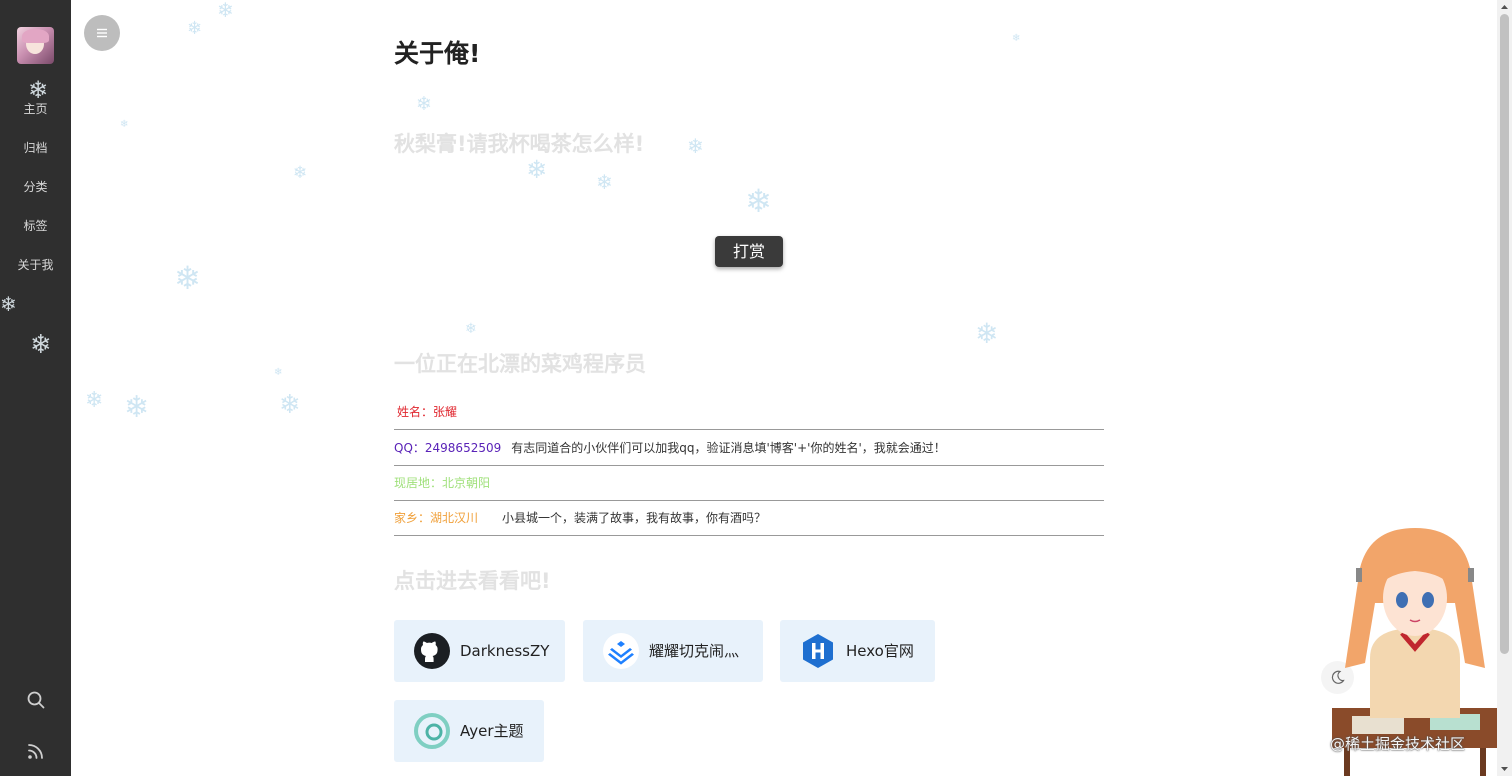 The width and height of the screenshot is (1512, 776). I want to click on link-card-juejin: 耀耀切克闹灬, so click(673, 651).